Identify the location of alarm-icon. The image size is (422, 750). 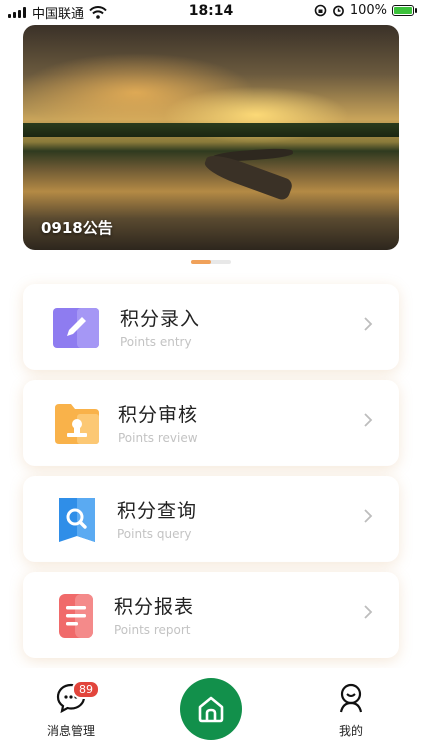
(338, 11).